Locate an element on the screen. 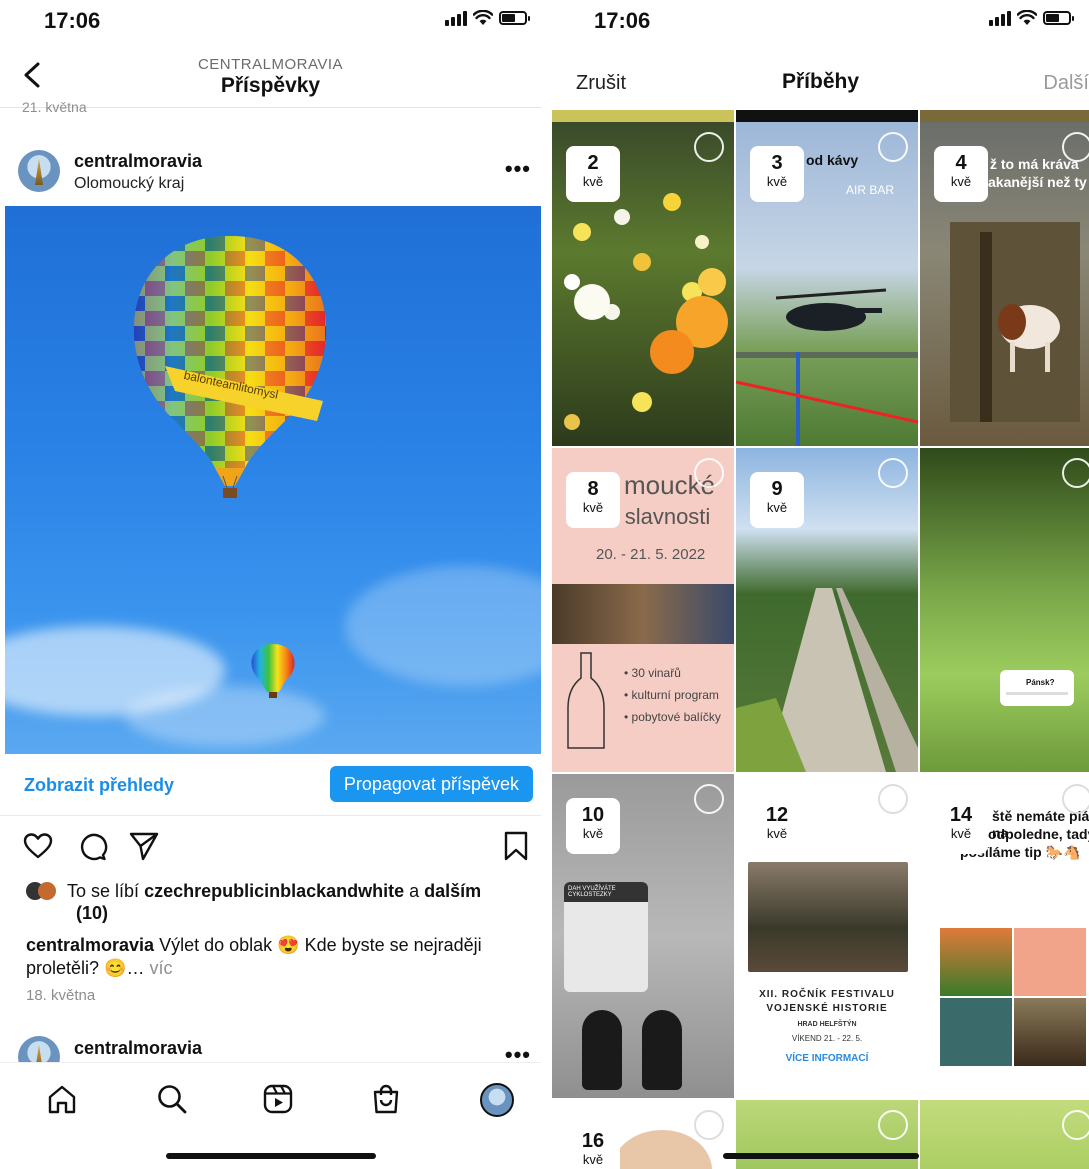 The height and width of the screenshot is (1169, 1089). header-title: CENTRALMORAVIA Příspěvky is located at coordinates (270, 77).